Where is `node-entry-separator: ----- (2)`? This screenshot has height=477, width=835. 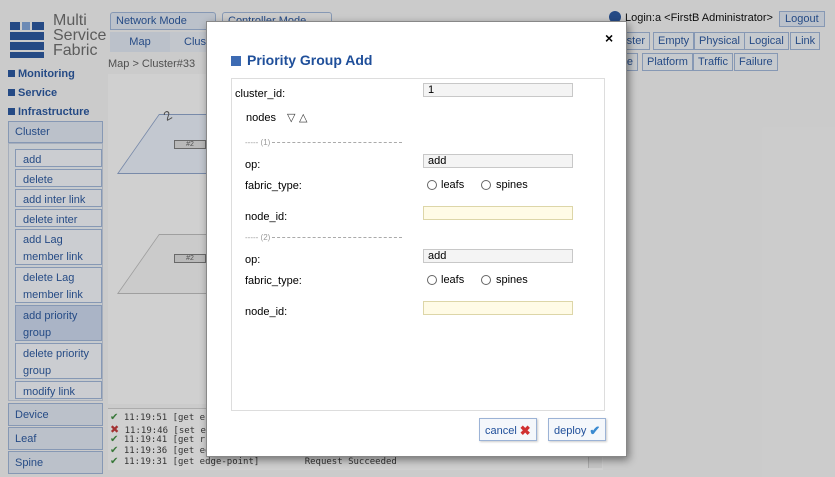
node-entry-separator: ----- (2) is located at coordinates (324, 237).